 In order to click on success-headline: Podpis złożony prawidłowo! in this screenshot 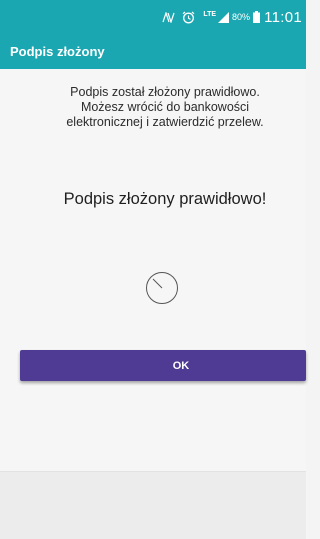, I will do `click(165, 199)`.